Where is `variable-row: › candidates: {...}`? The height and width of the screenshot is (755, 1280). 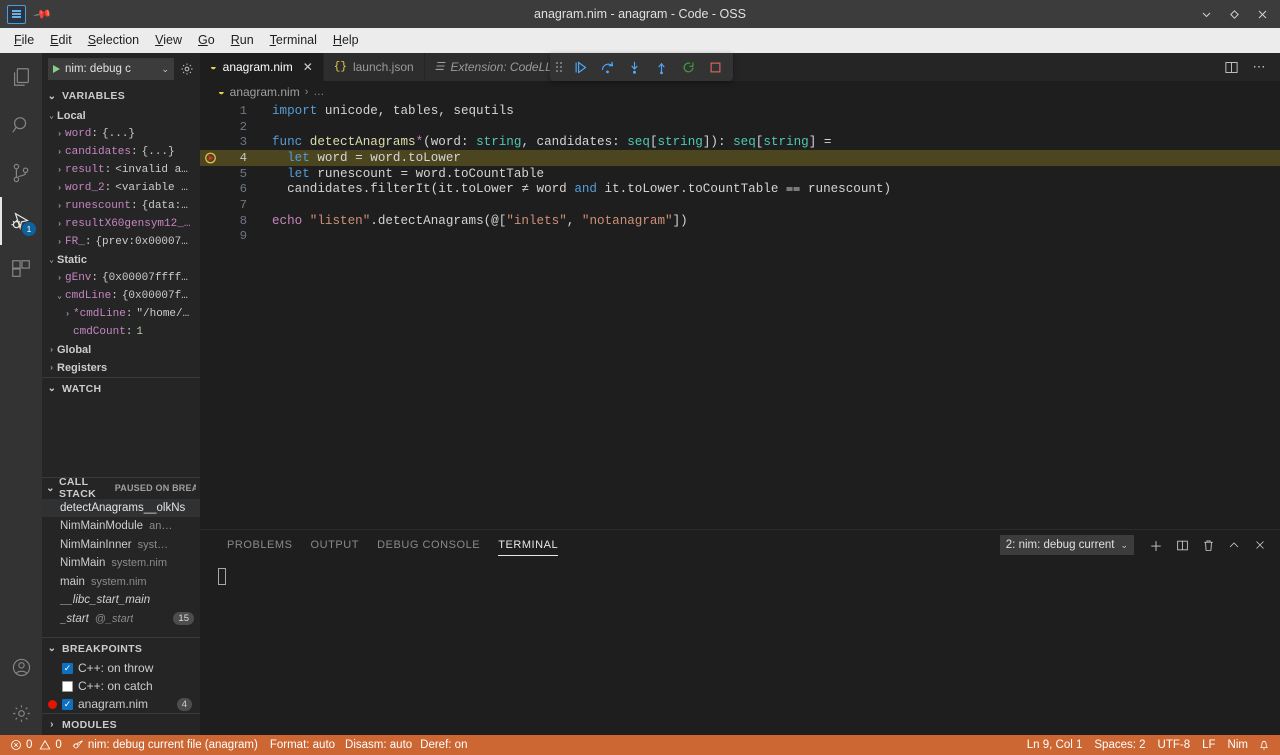 variable-row: › candidates: {...} is located at coordinates (121, 152).